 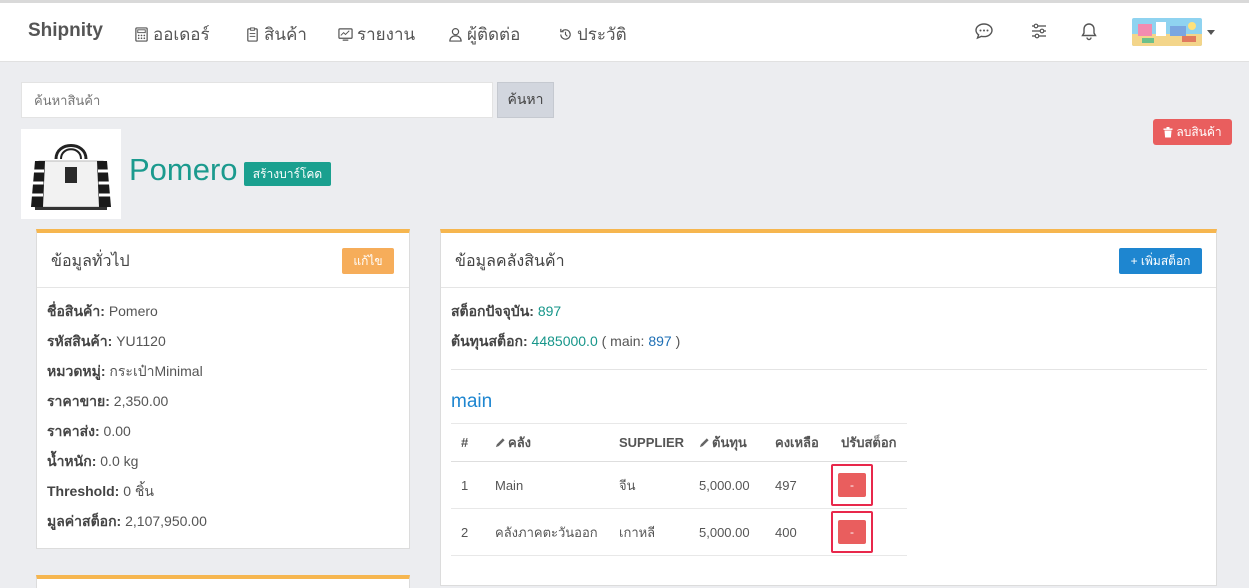 What do you see at coordinates (127, 522) in the screenshot?
I see `info-row-stock-value: มูลค่าสต็อก: 2,107,950.00` at bounding box center [127, 522].